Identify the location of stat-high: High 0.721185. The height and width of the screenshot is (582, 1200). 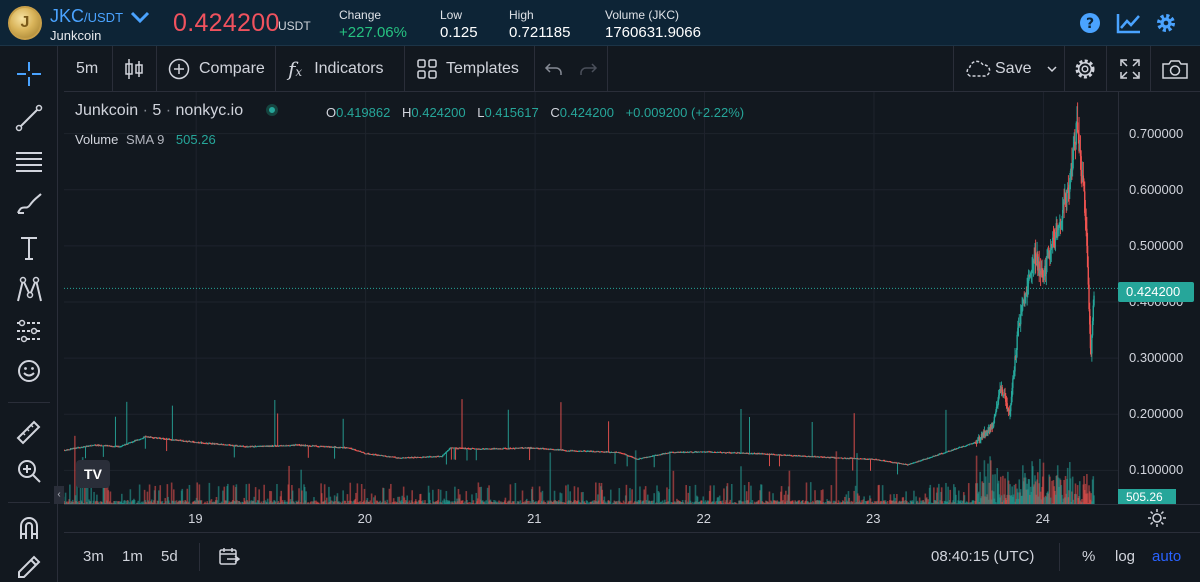
(539, 24).